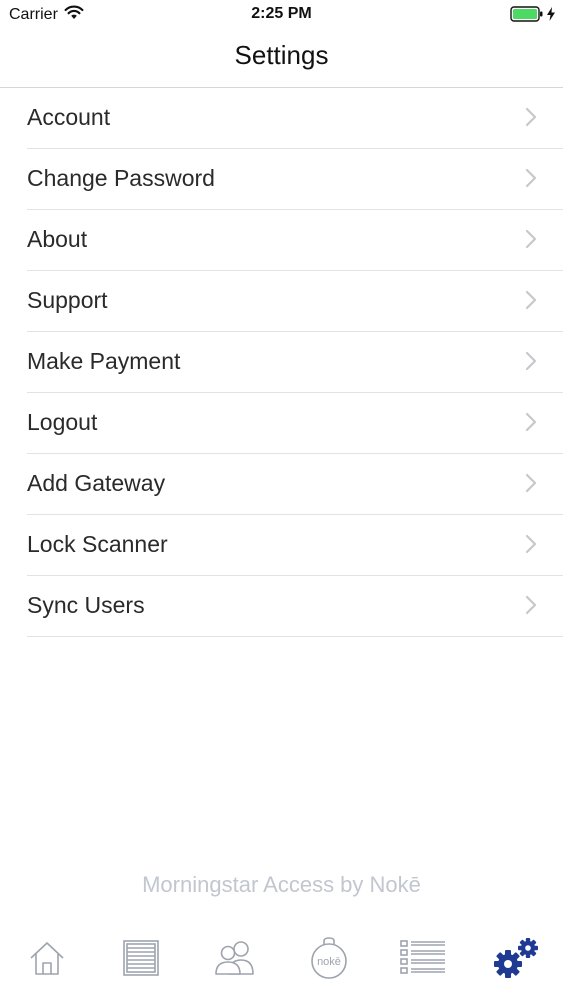  I want to click on battery-icon, so click(527, 16).